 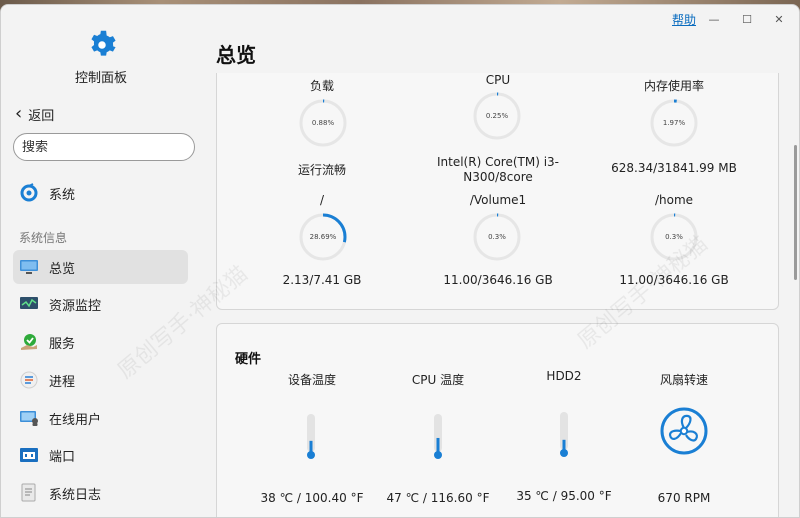 I want to click on home-ring-text: 0.3%, so click(x=674, y=237).